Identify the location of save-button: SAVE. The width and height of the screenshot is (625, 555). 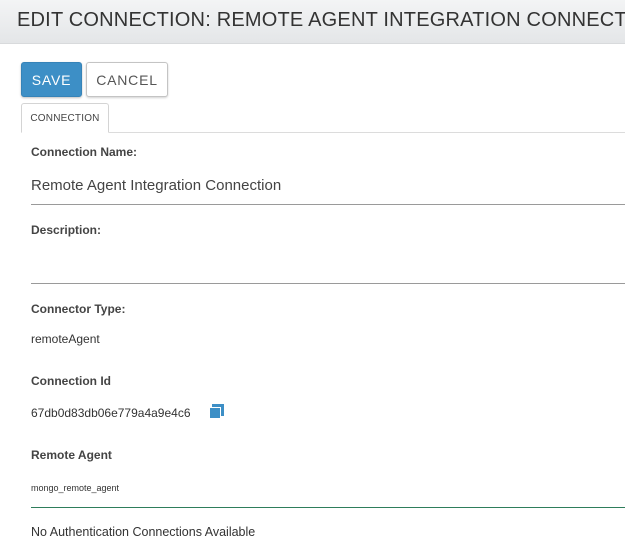
(51, 79).